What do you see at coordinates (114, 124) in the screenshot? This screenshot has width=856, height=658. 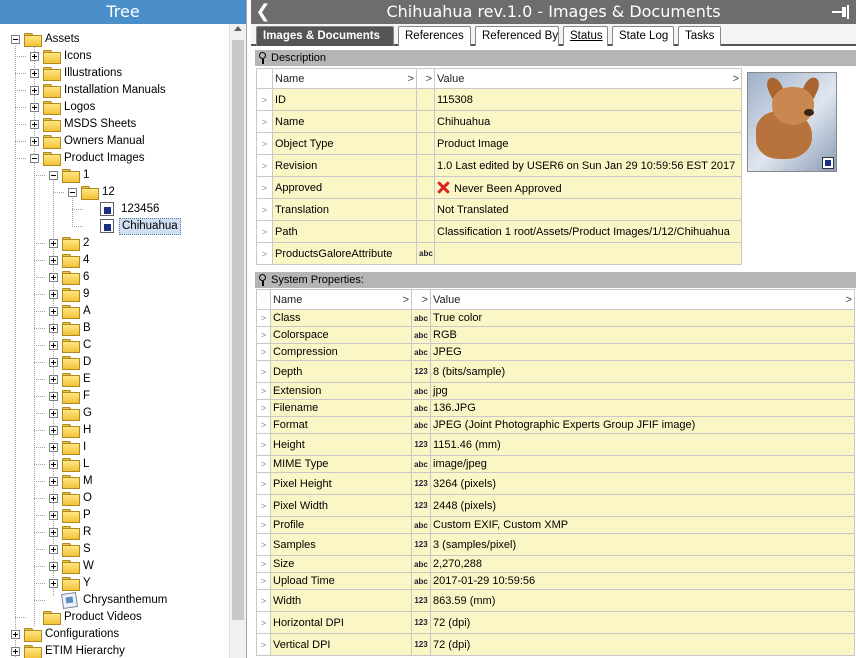 I see `tree-node: MSDS Sheets` at bounding box center [114, 124].